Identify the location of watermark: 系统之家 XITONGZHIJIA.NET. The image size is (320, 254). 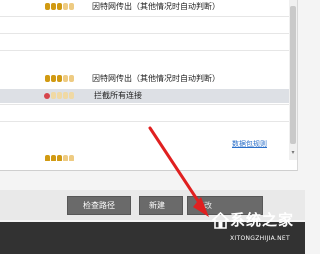
(258, 231).